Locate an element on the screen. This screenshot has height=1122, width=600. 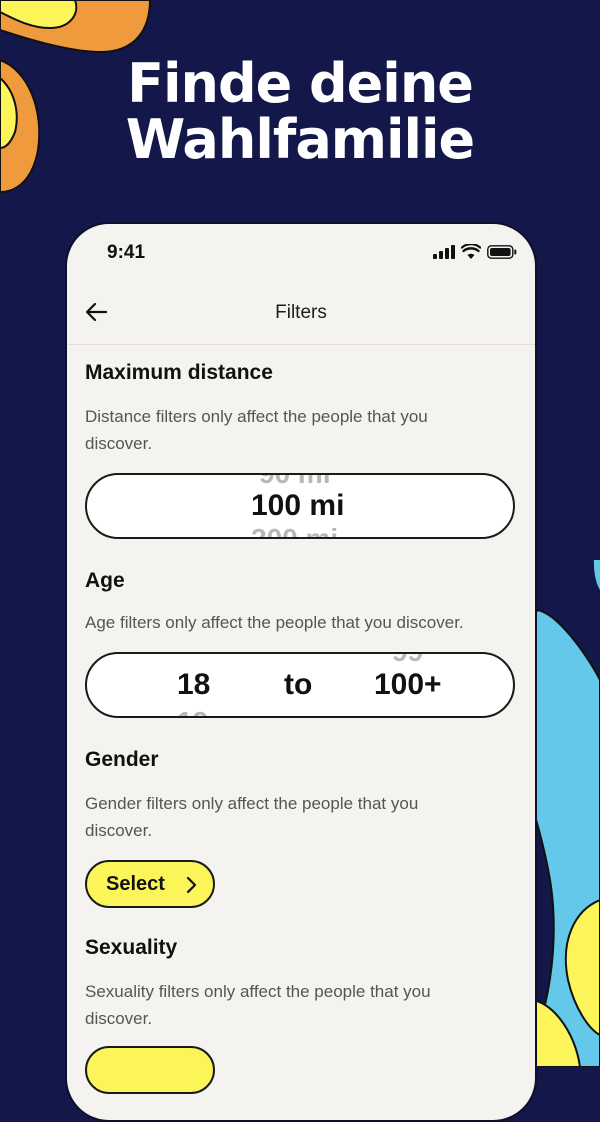
page-title: Filters is located at coordinates (301, 312).